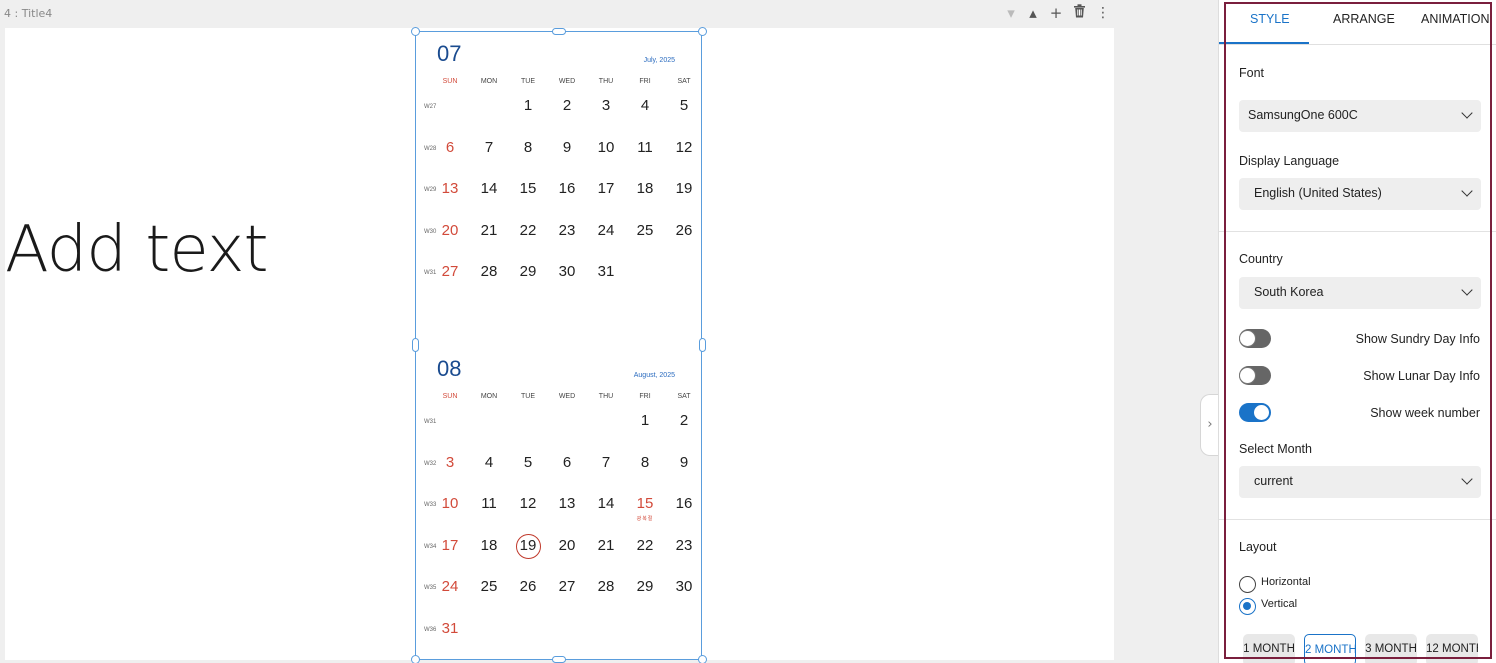  I want to click on chevron-right-icon: ›, so click(1210, 424).